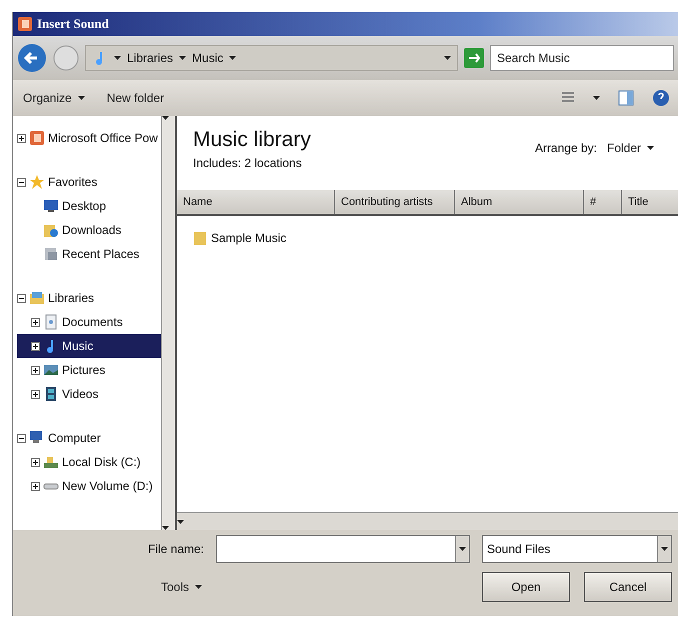  Describe the element at coordinates (89, 322) in the screenshot. I see `nav-item: Documents` at that location.